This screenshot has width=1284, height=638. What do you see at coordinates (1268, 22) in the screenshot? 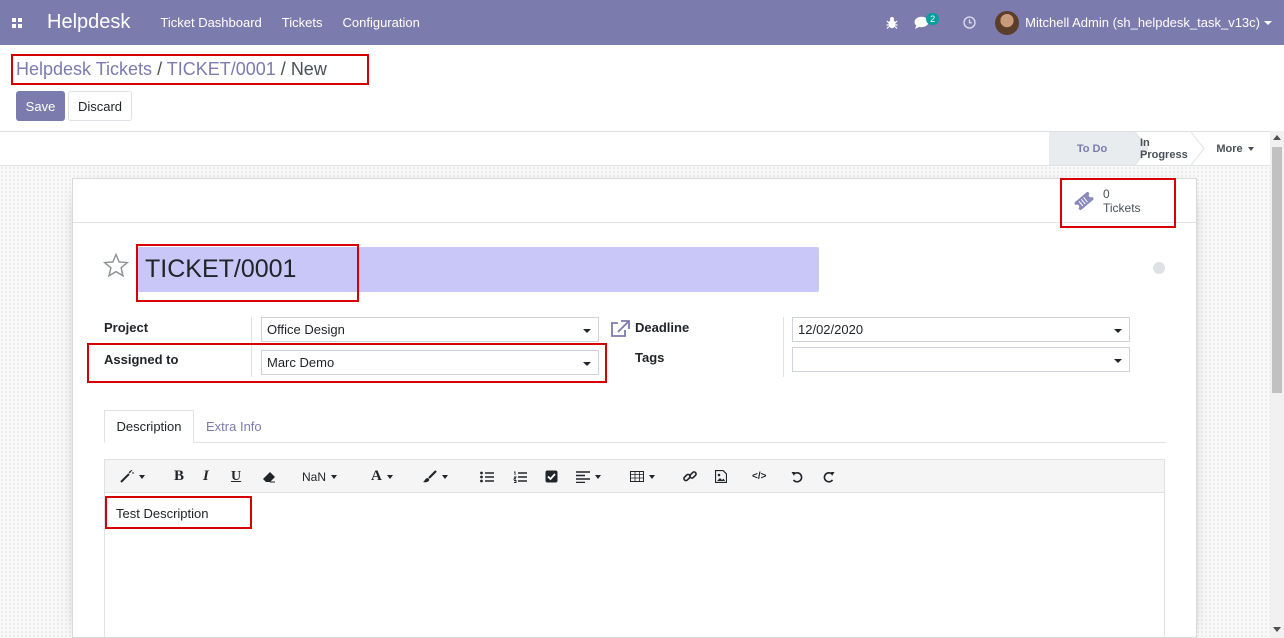
I see `user-menu-caret-icon` at bounding box center [1268, 22].